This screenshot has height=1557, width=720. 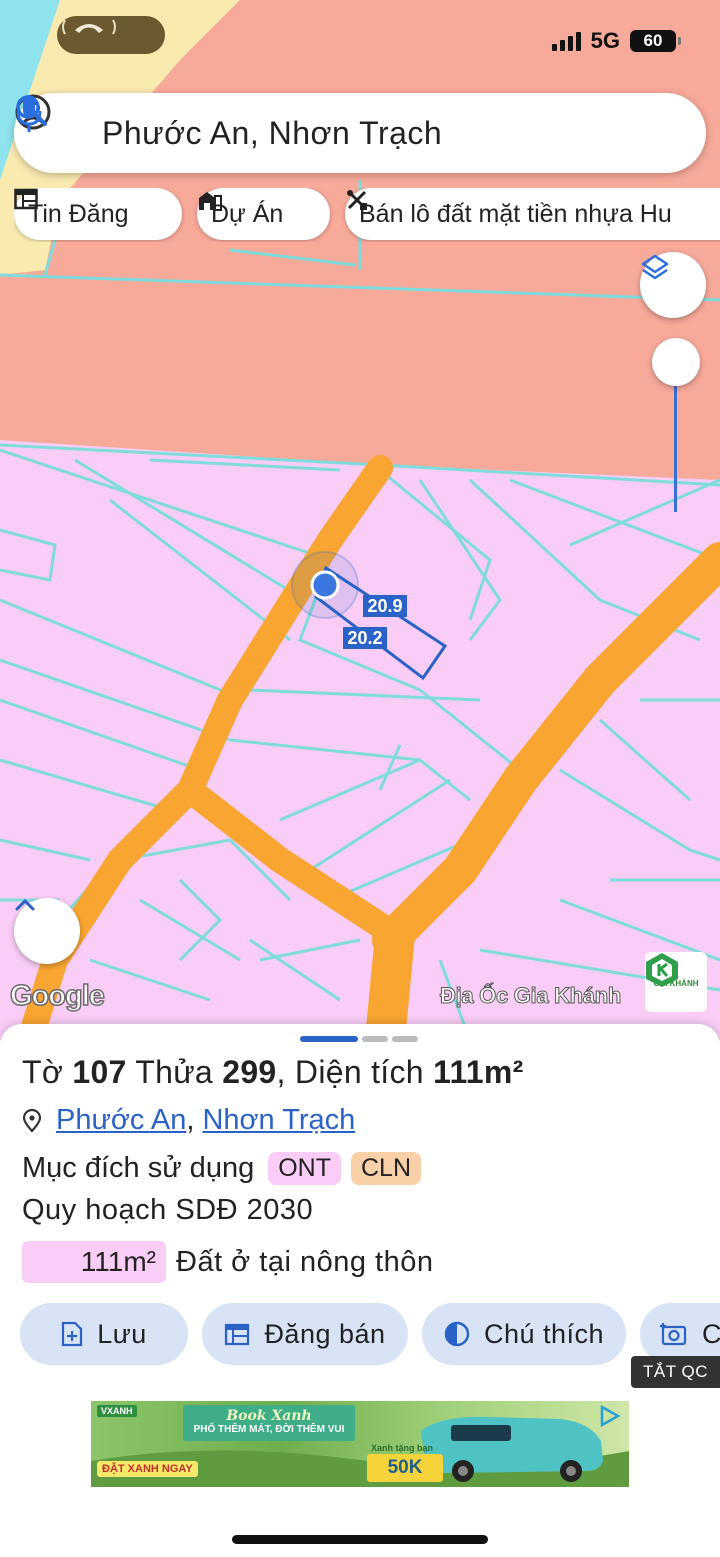 I want to click on mic-icon, so click(x=29, y=114).